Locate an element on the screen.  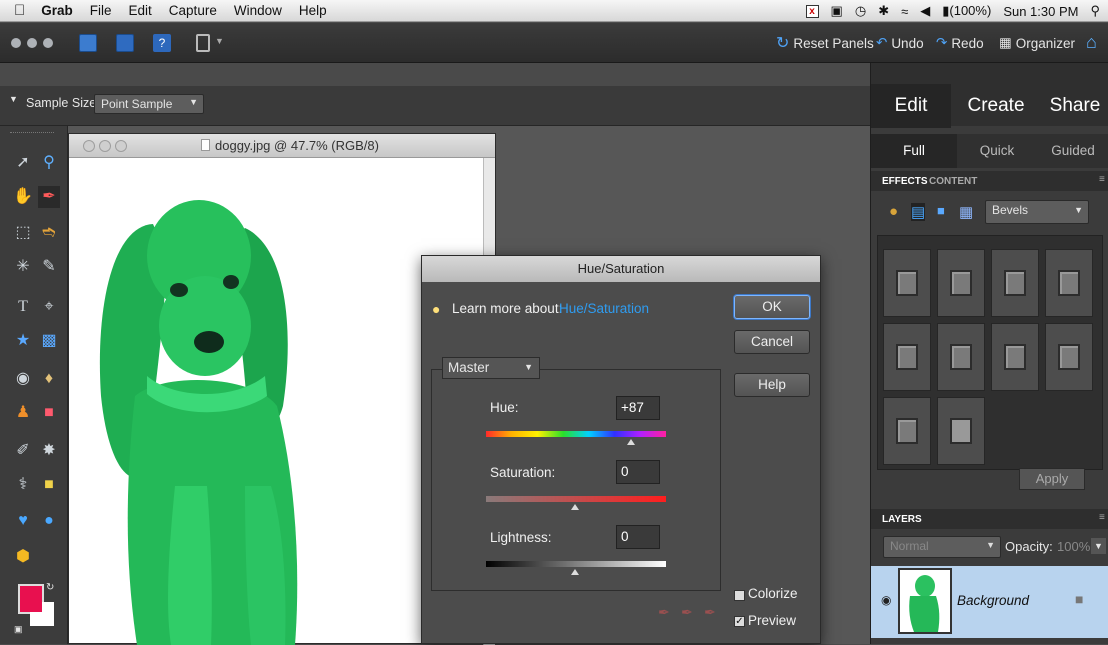
blend-mode-select: Normal ▼ is located at coordinates (942, 547).